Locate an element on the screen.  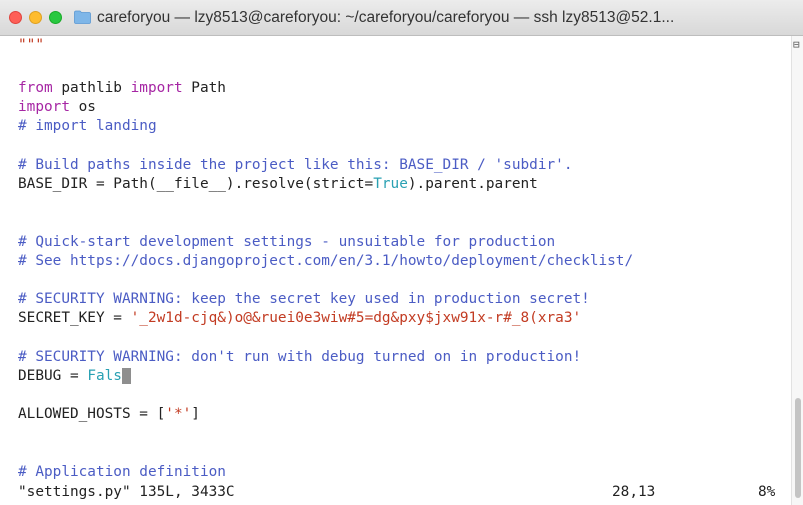
code-text: ).parent.parent is located at coordinates (472, 184).